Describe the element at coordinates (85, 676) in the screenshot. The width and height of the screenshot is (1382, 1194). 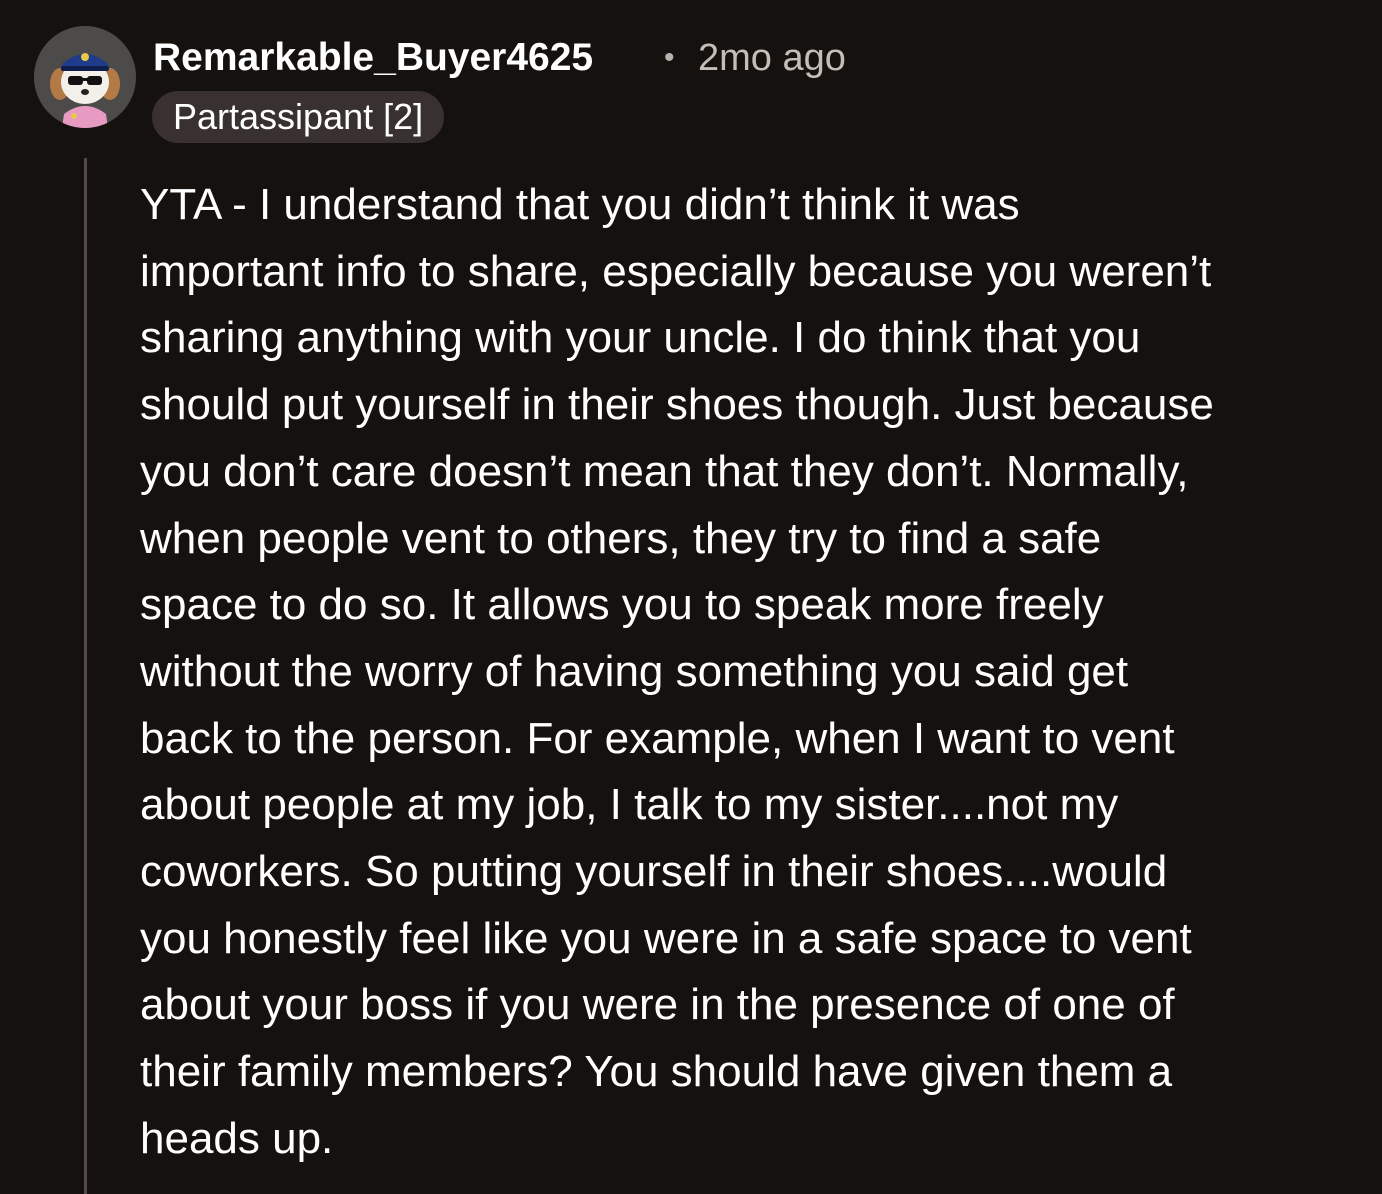
I see `thread-collapse-line` at that location.